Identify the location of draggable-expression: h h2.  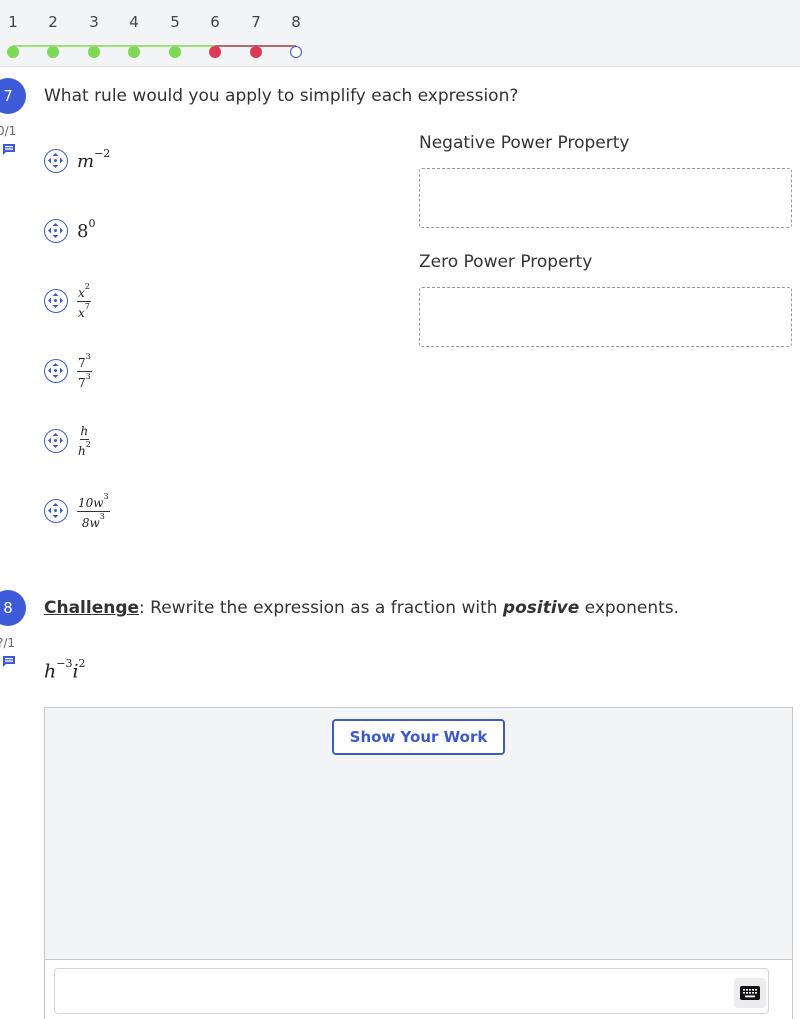
(68, 440).